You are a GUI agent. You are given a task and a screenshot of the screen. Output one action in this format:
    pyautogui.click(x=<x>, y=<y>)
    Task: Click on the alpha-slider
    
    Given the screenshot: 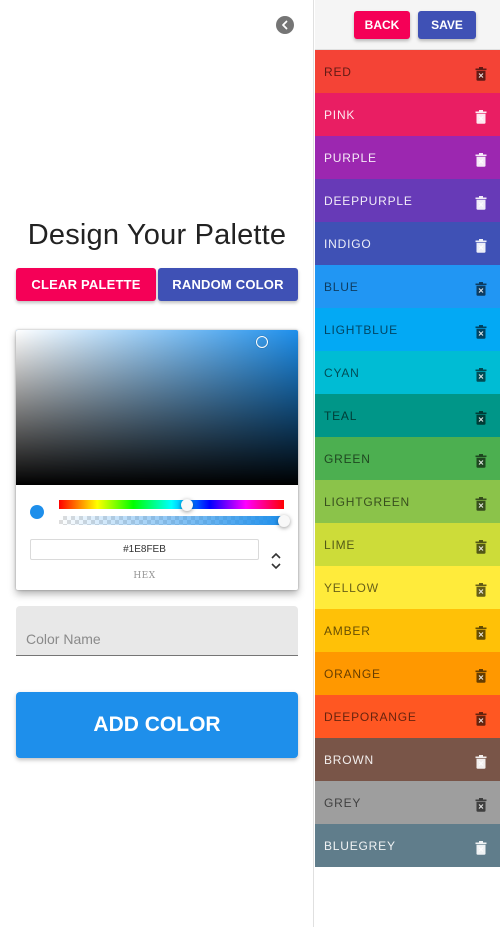 What is the action you would take?
    pyautogui.click(x=174, y=520)
    